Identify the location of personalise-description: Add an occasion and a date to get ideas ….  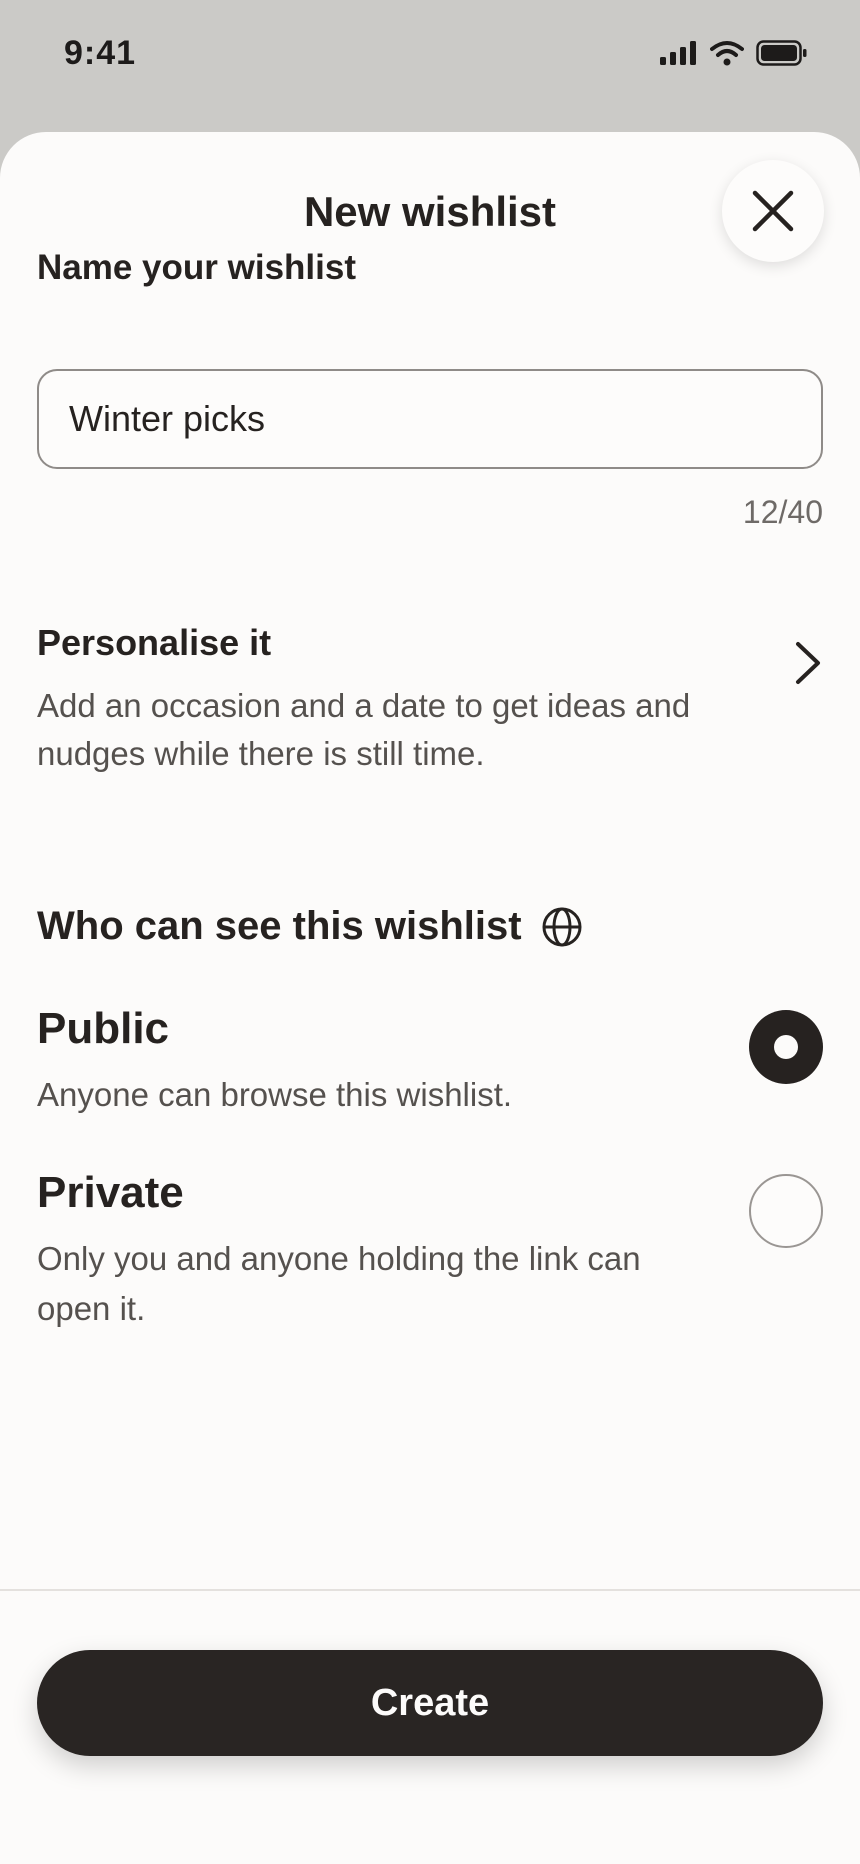
(364, 729).